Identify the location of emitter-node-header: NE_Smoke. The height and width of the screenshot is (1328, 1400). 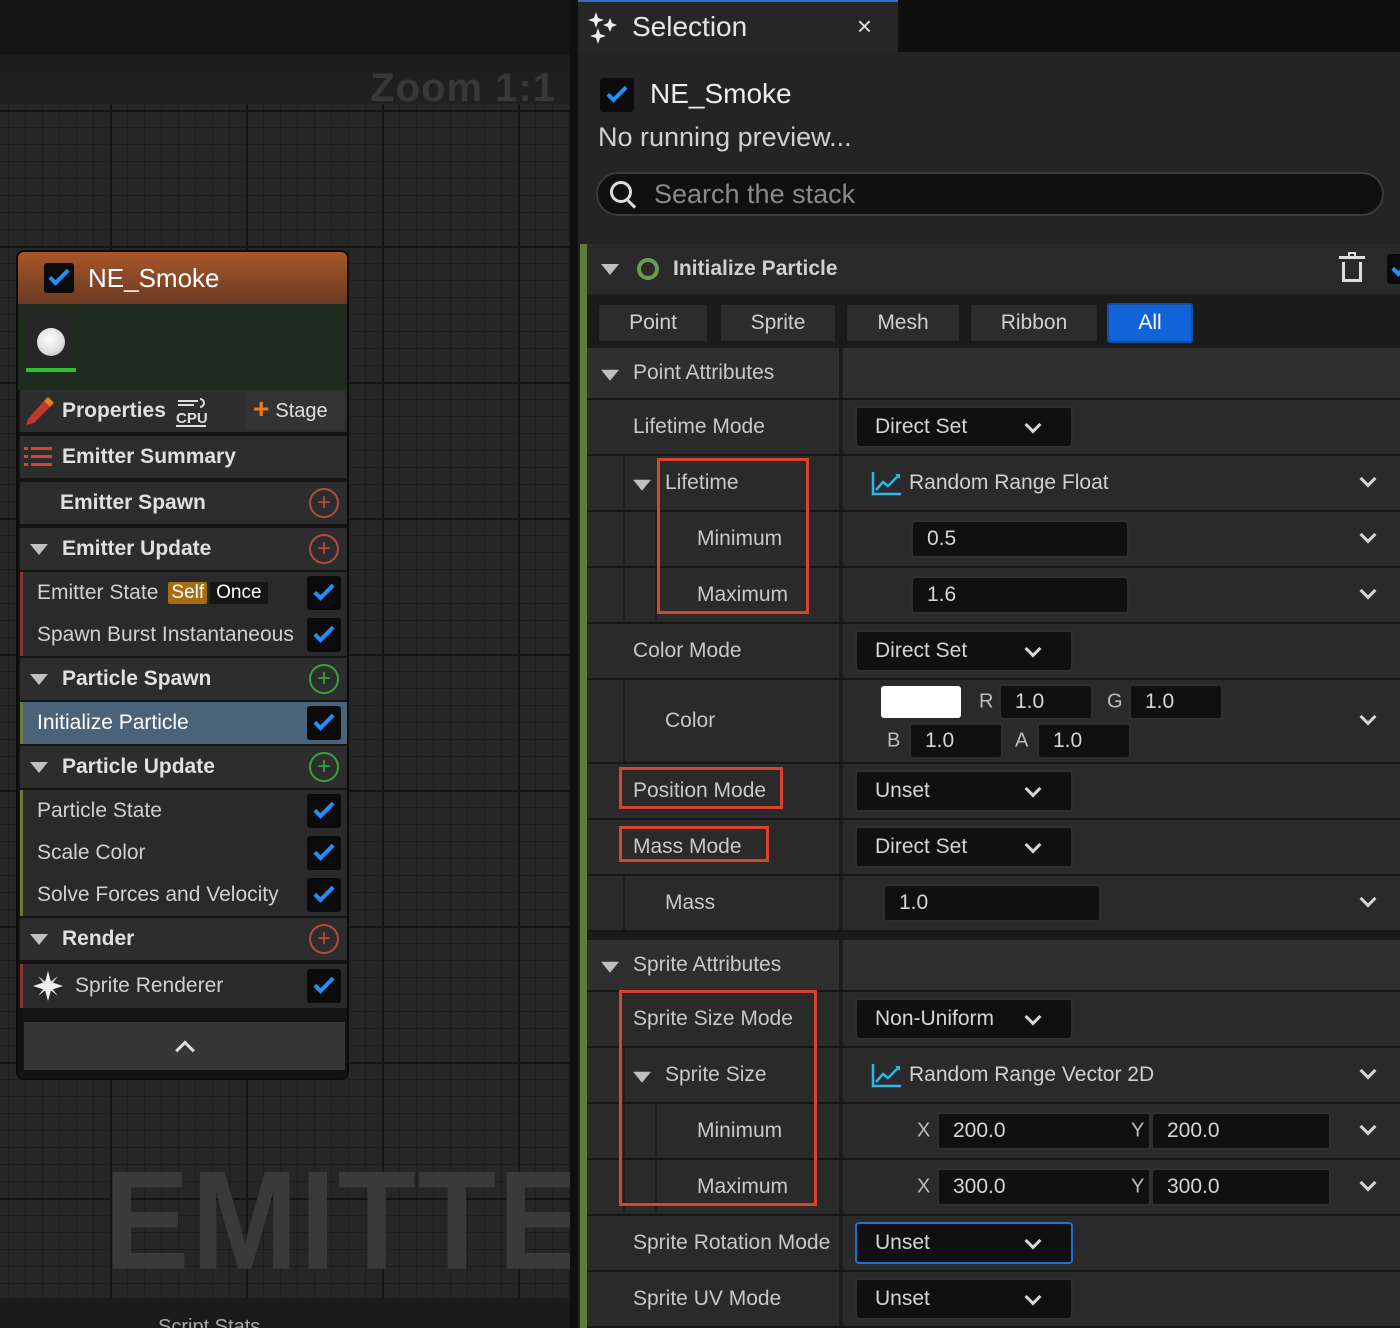
(182, 278).